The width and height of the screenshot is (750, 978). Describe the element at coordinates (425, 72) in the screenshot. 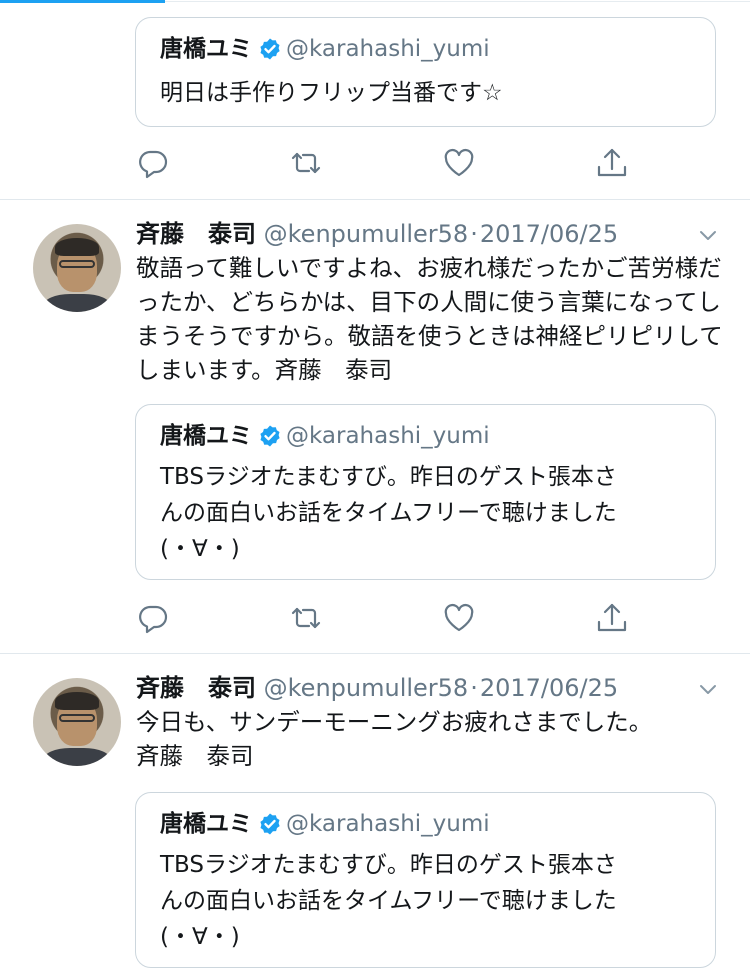

I see `quoted-tweet: 唐橋ユミ @karahashi_yumi 明日は手作りフリップ当番です☆` at that location.